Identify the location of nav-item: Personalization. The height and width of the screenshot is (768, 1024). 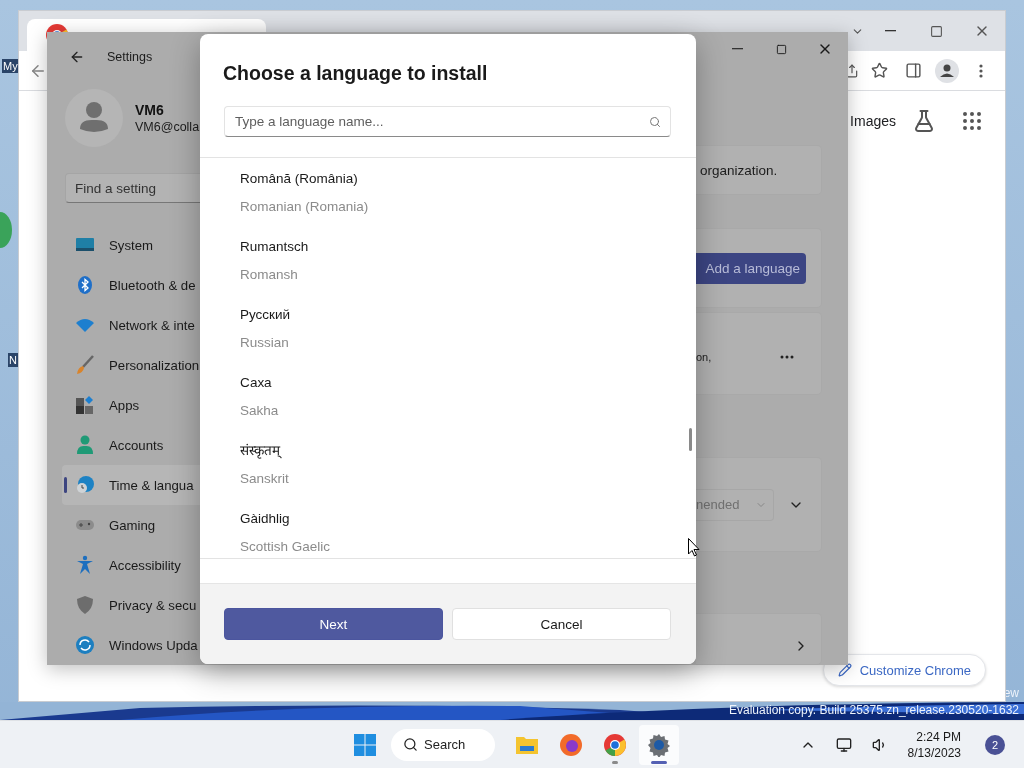
(131, 365).